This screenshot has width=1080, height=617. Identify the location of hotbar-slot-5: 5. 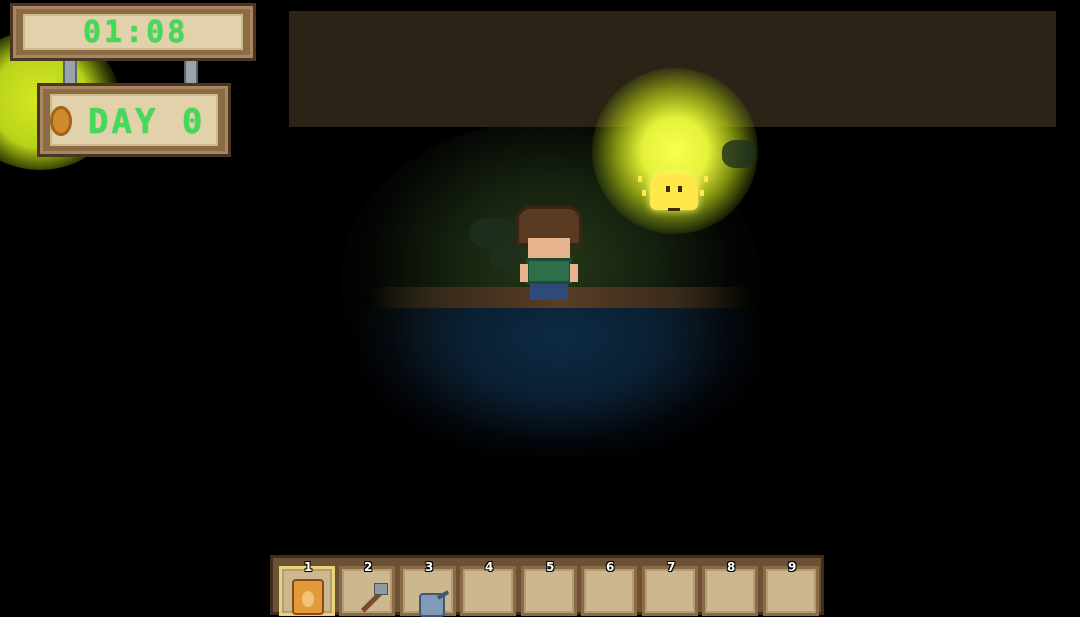
(549, 588).